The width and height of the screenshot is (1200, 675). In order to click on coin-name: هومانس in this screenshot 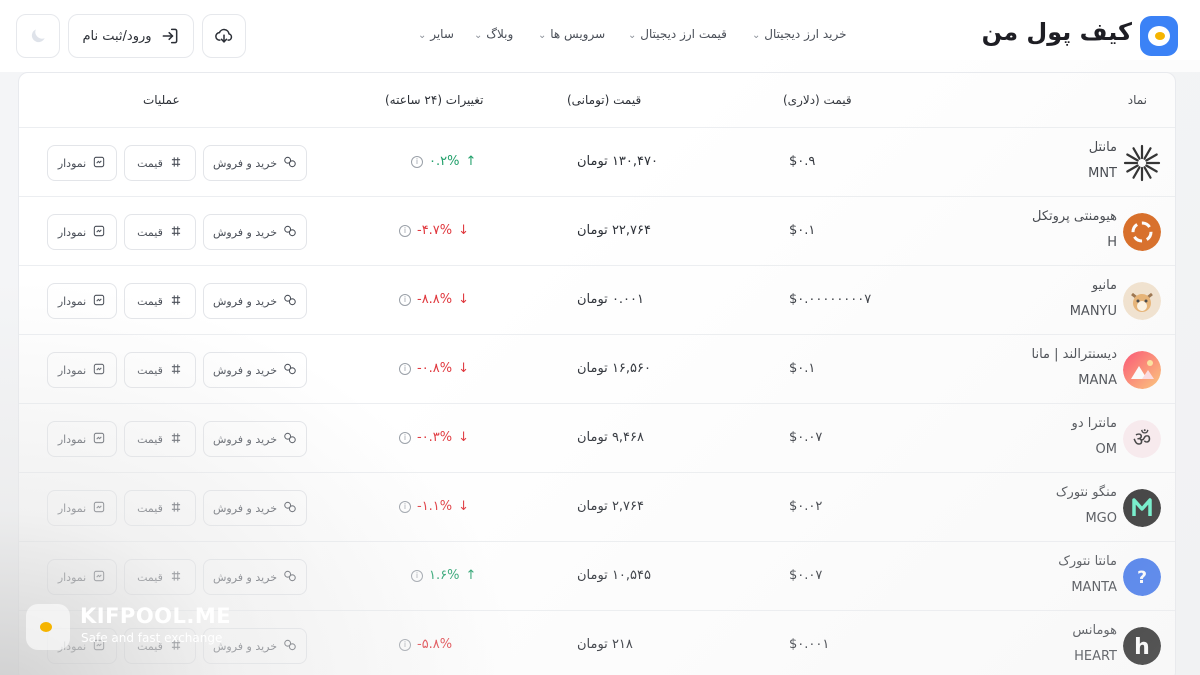, I will do `click(1094, 630)`.